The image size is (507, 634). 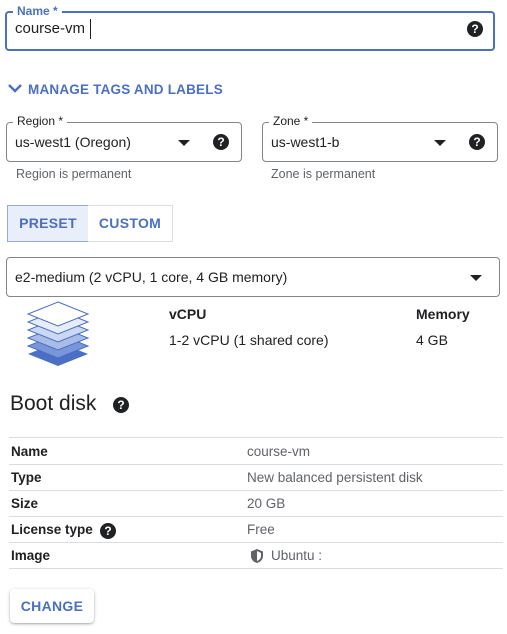 I want to click on table-top-divider, so click(x=256, y=437).